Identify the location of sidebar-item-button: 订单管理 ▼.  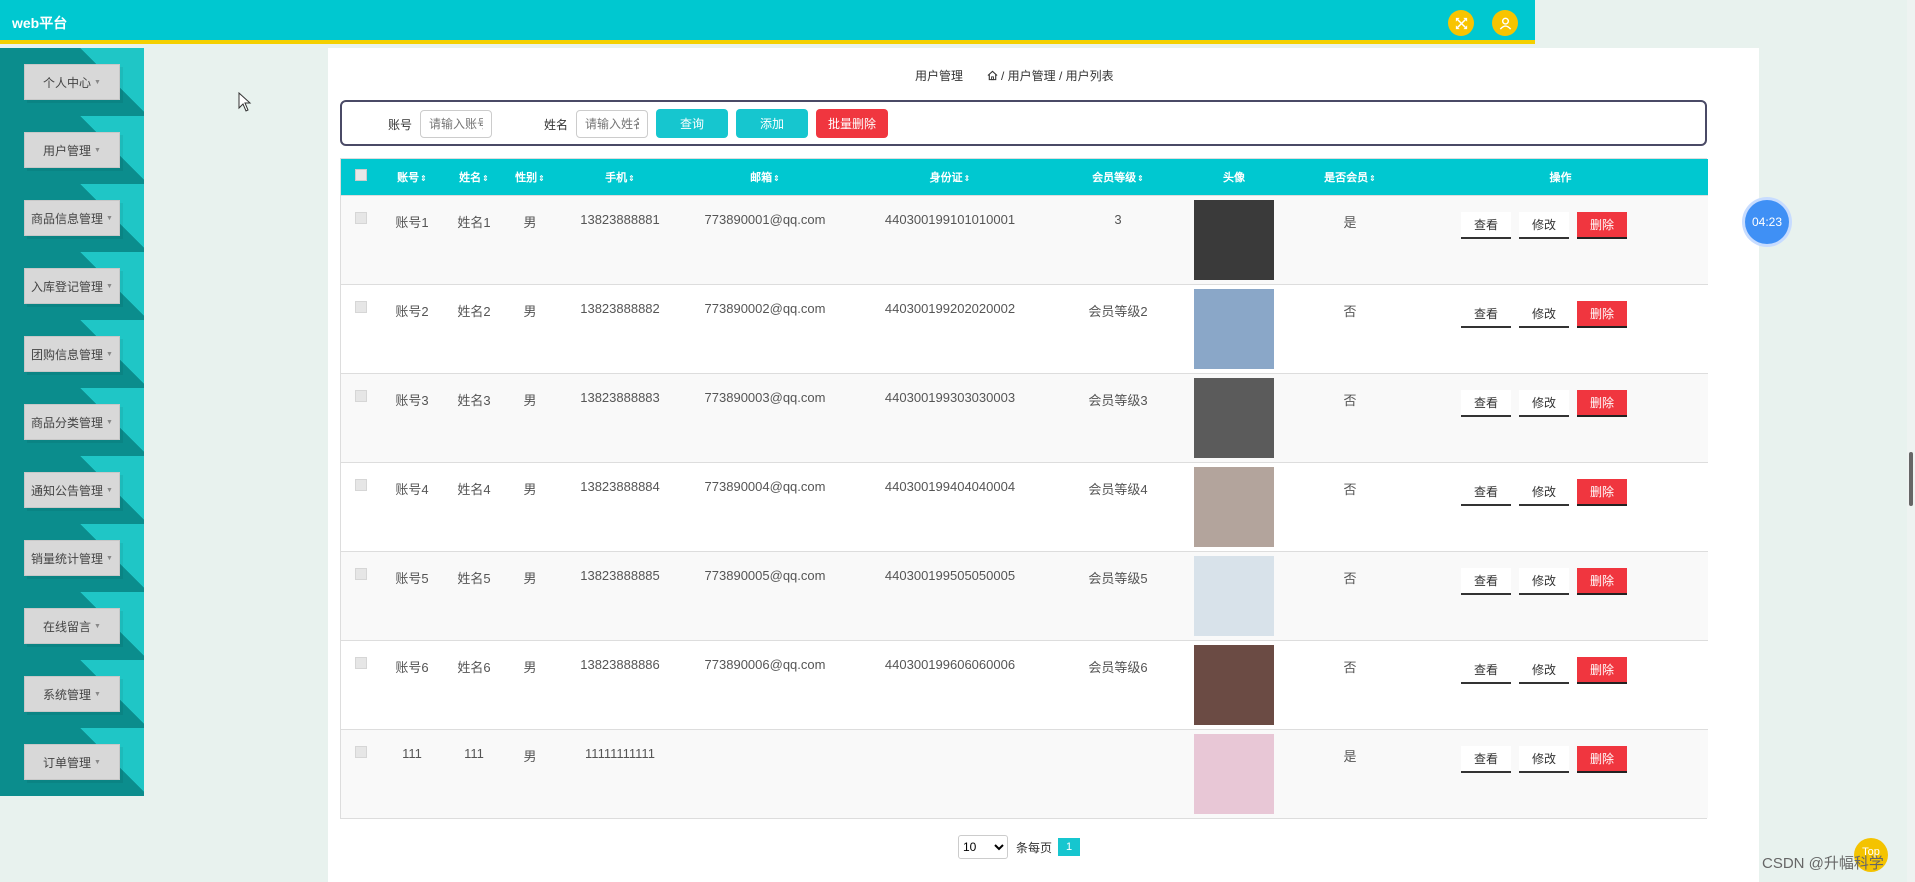
(72, 762).